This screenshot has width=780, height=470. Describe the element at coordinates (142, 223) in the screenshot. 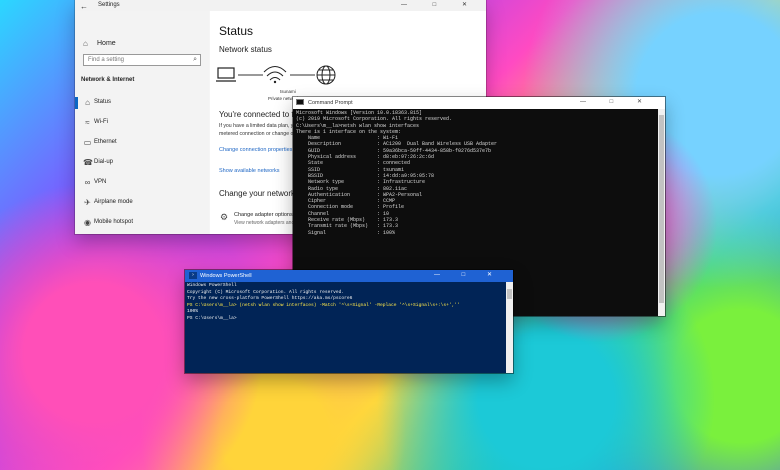

I see `sidebar-item-mobile-hotspot: ◉ Mobile hotspot` at that location.